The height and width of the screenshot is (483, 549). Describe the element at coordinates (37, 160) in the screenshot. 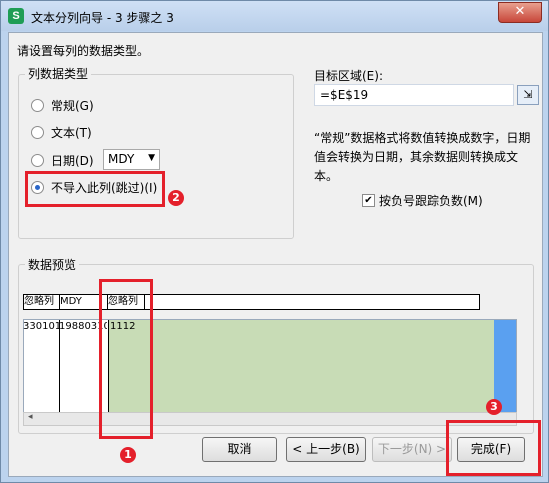

I see `radio-date` at that location.